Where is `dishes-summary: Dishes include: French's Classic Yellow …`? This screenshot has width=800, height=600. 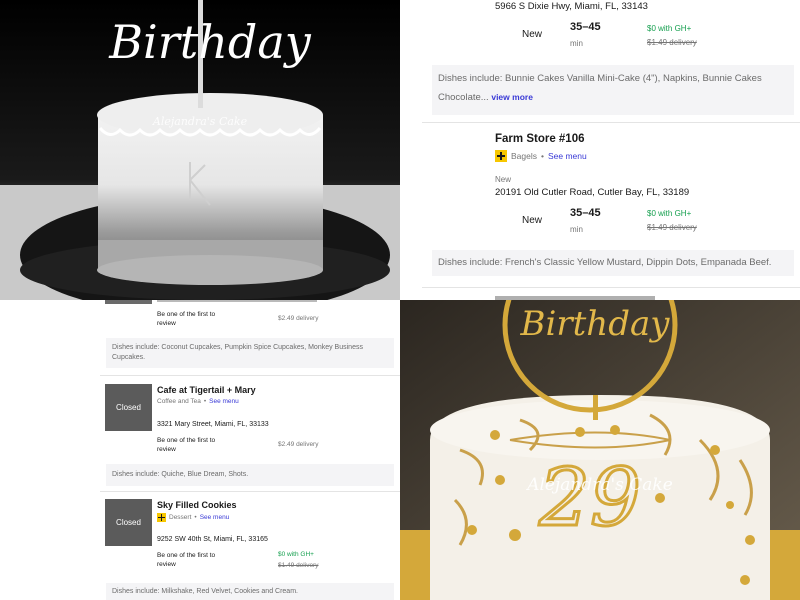 dishes-summary: Dishes include: French's Classic Yellow … is located at coordinates (613, 263).